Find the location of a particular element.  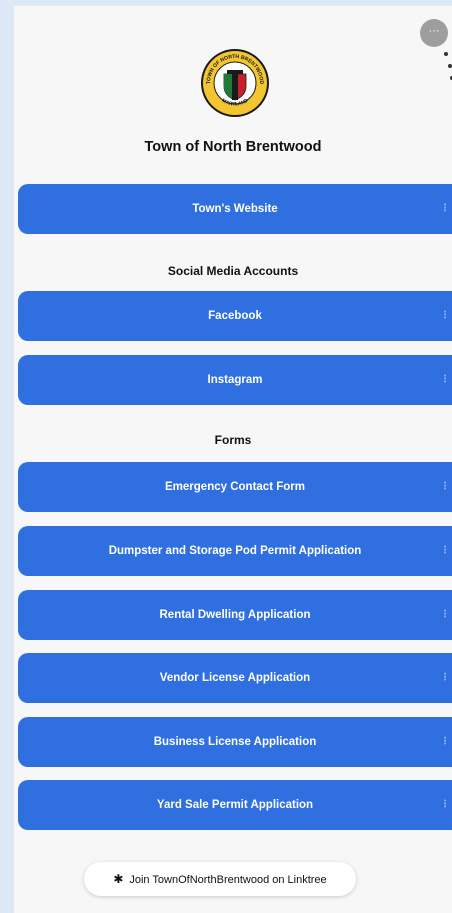

vendor-license-link: Vendor License Application ⋮ is located at coordinates (235, 678).